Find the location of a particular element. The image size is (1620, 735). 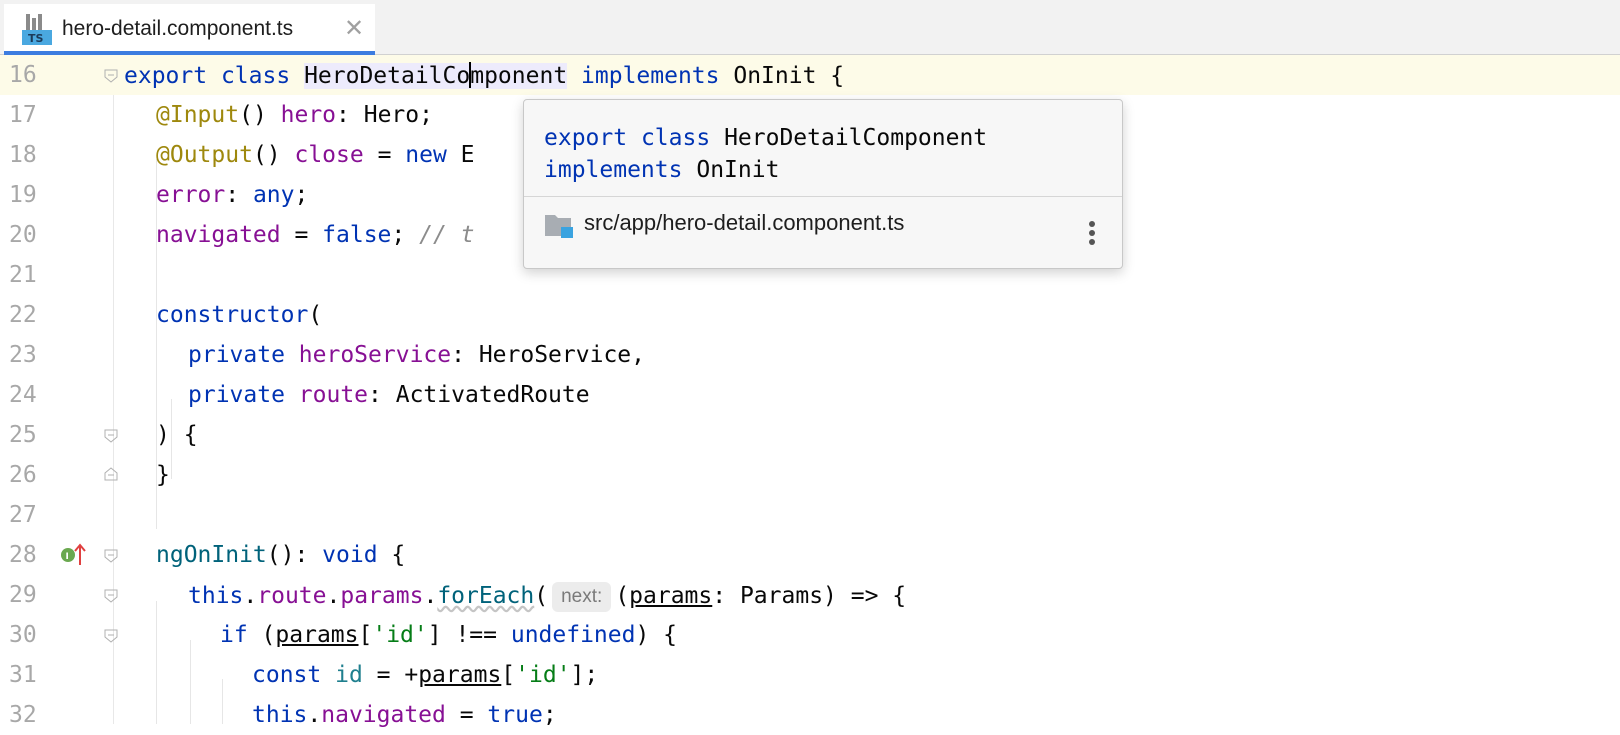

code-line: 31 const id = +params['id']; is located at coordinates (810, 675).